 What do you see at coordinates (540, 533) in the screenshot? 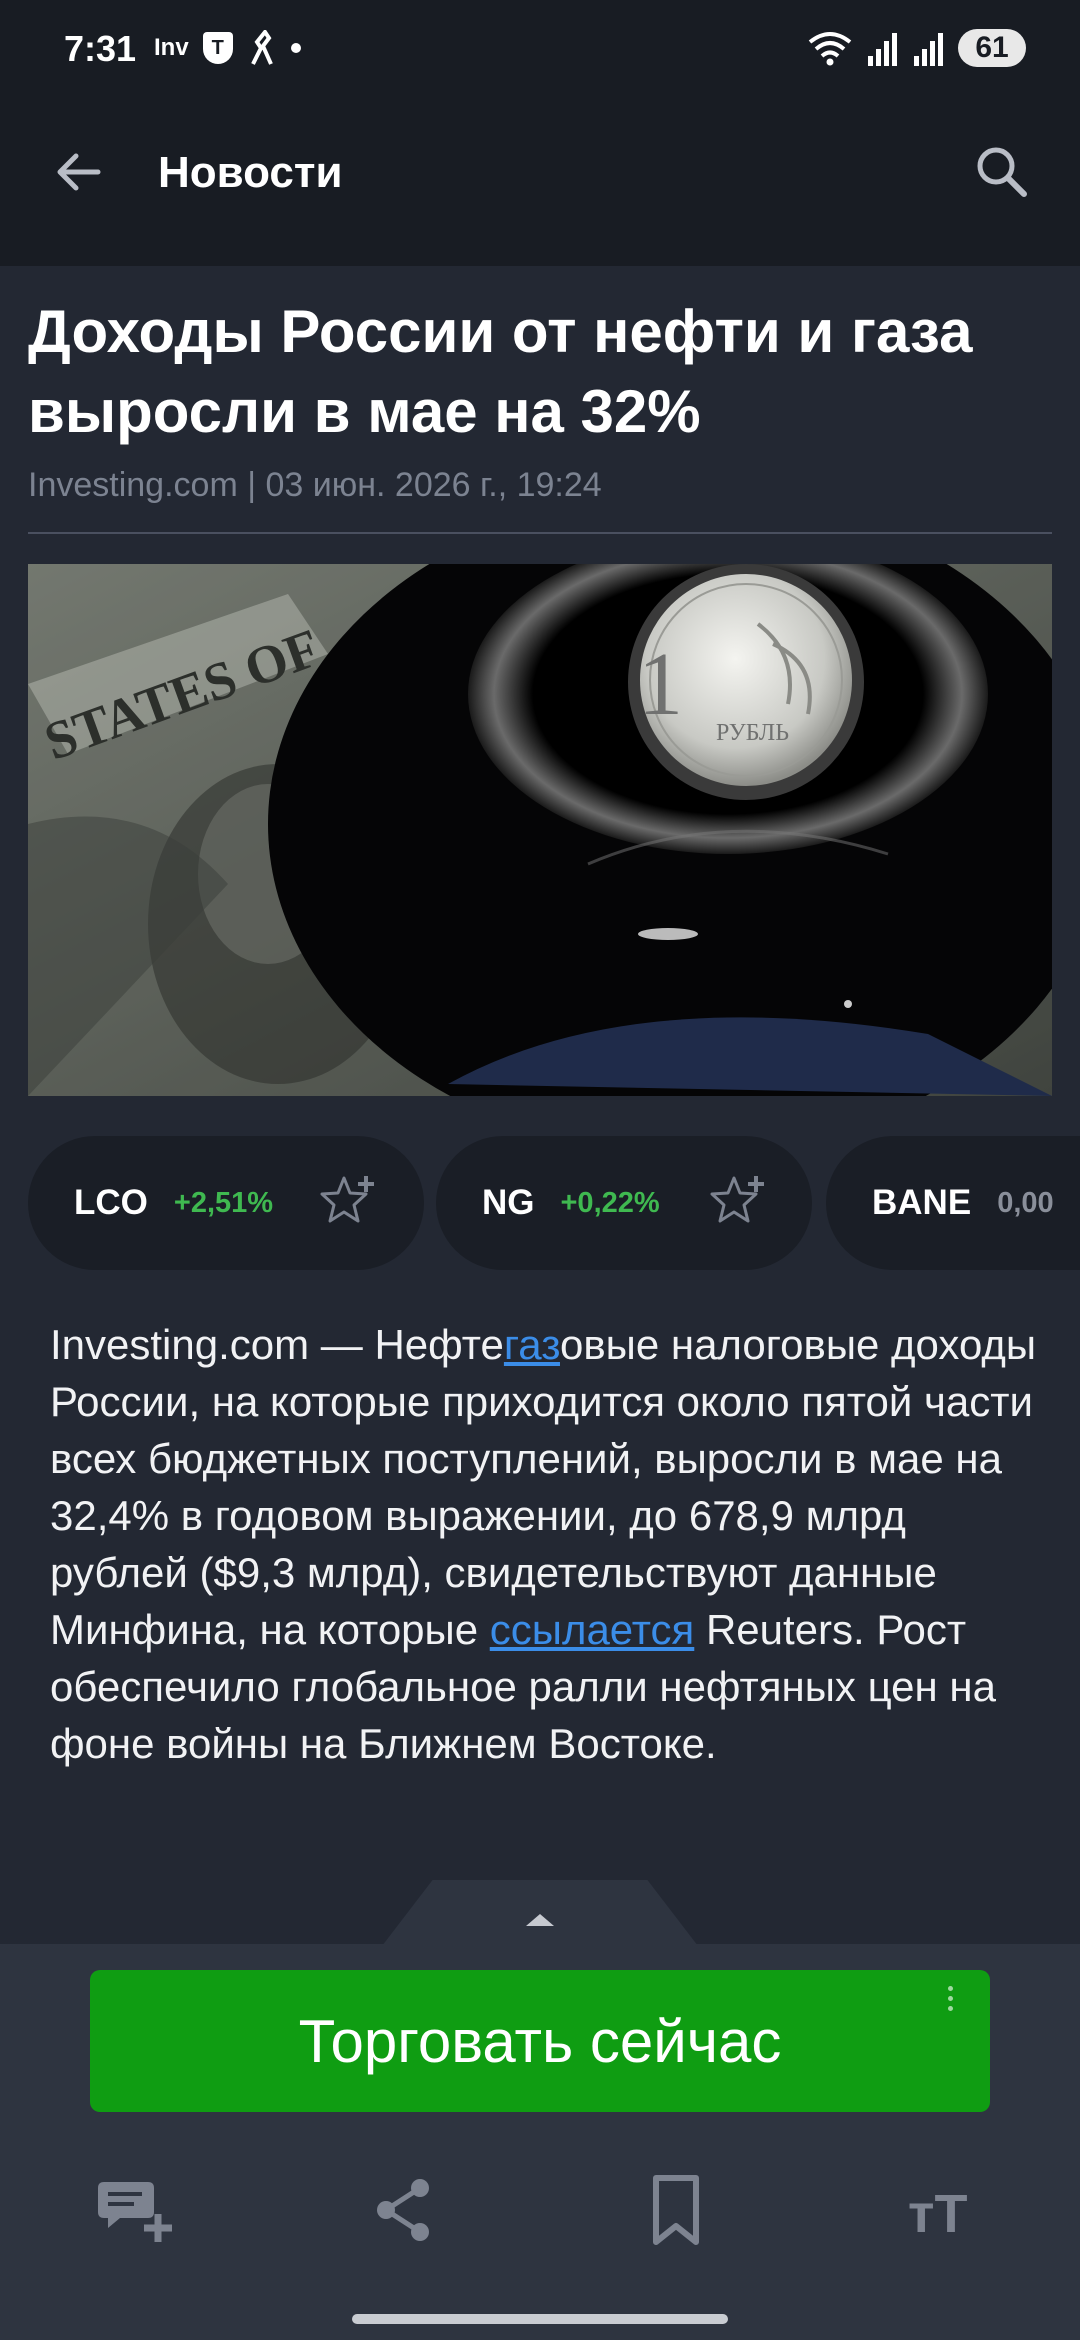
I see `divider` at bounding box center [540, 533].